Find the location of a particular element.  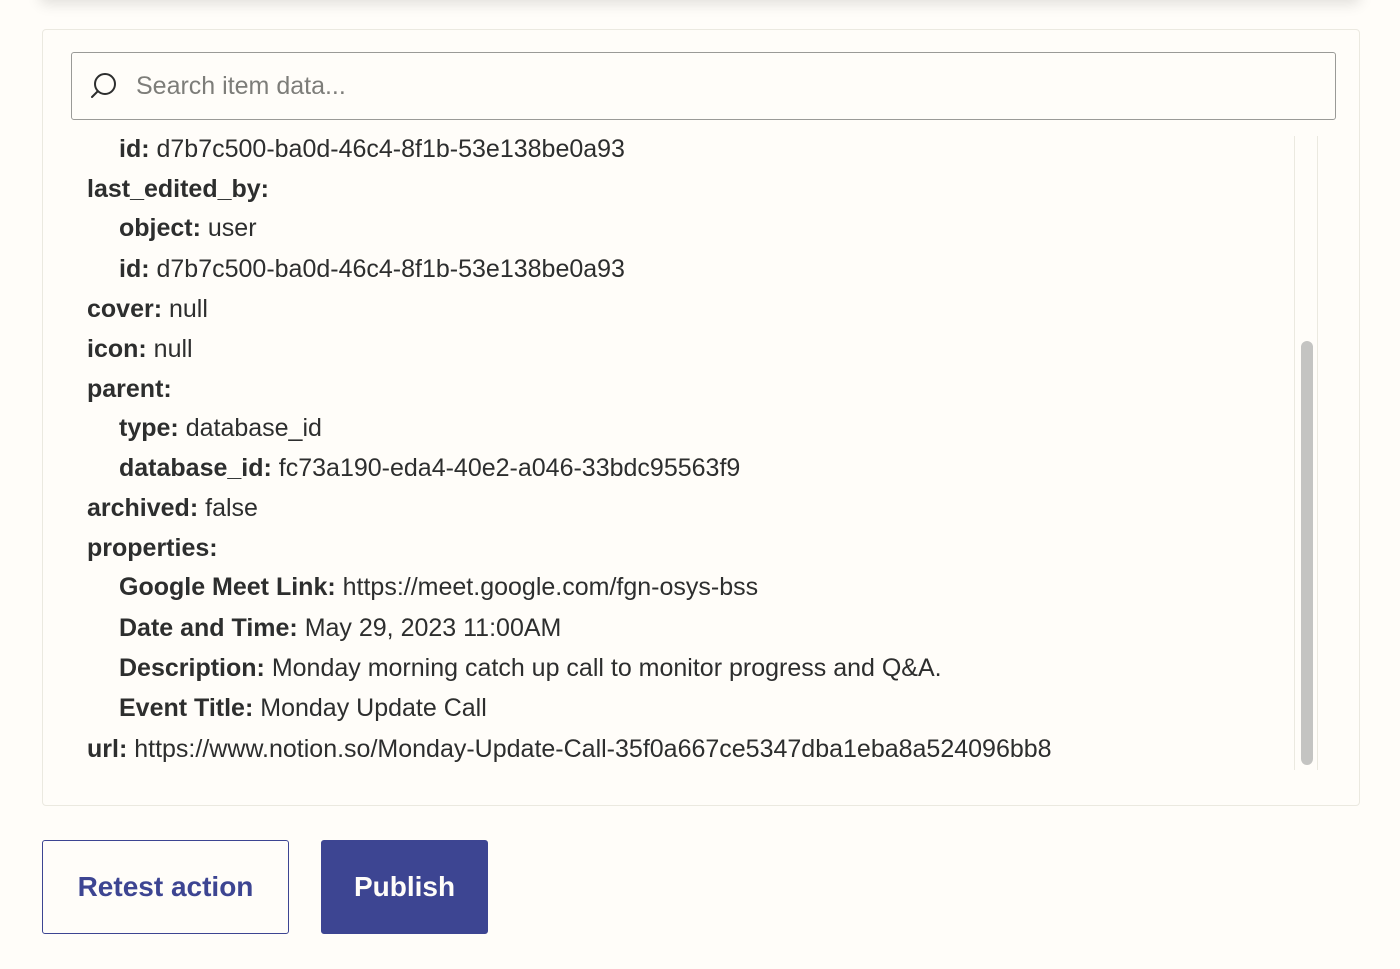

data-row: Date and Time: May 29, 2023 11:00AM is located at coordinates (340, 628).